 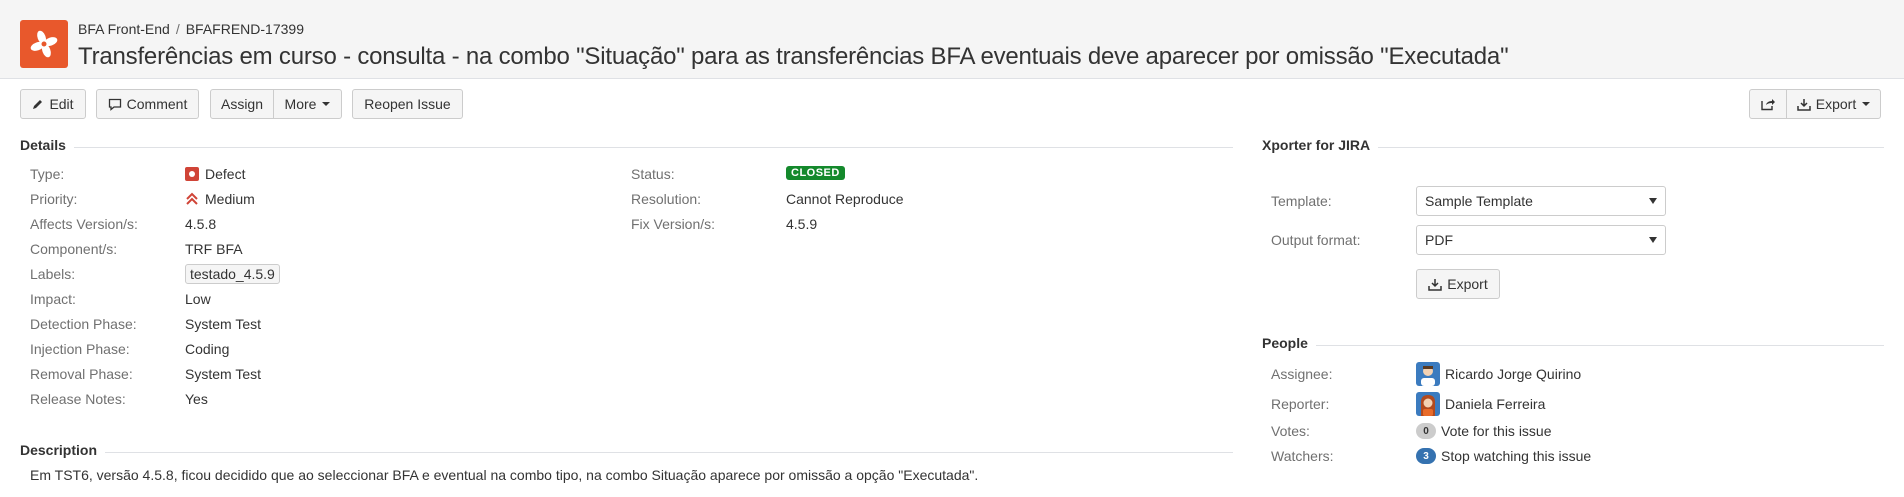 I want to click on labels-value: testado_4.5.9, so click(x=232, y=274).